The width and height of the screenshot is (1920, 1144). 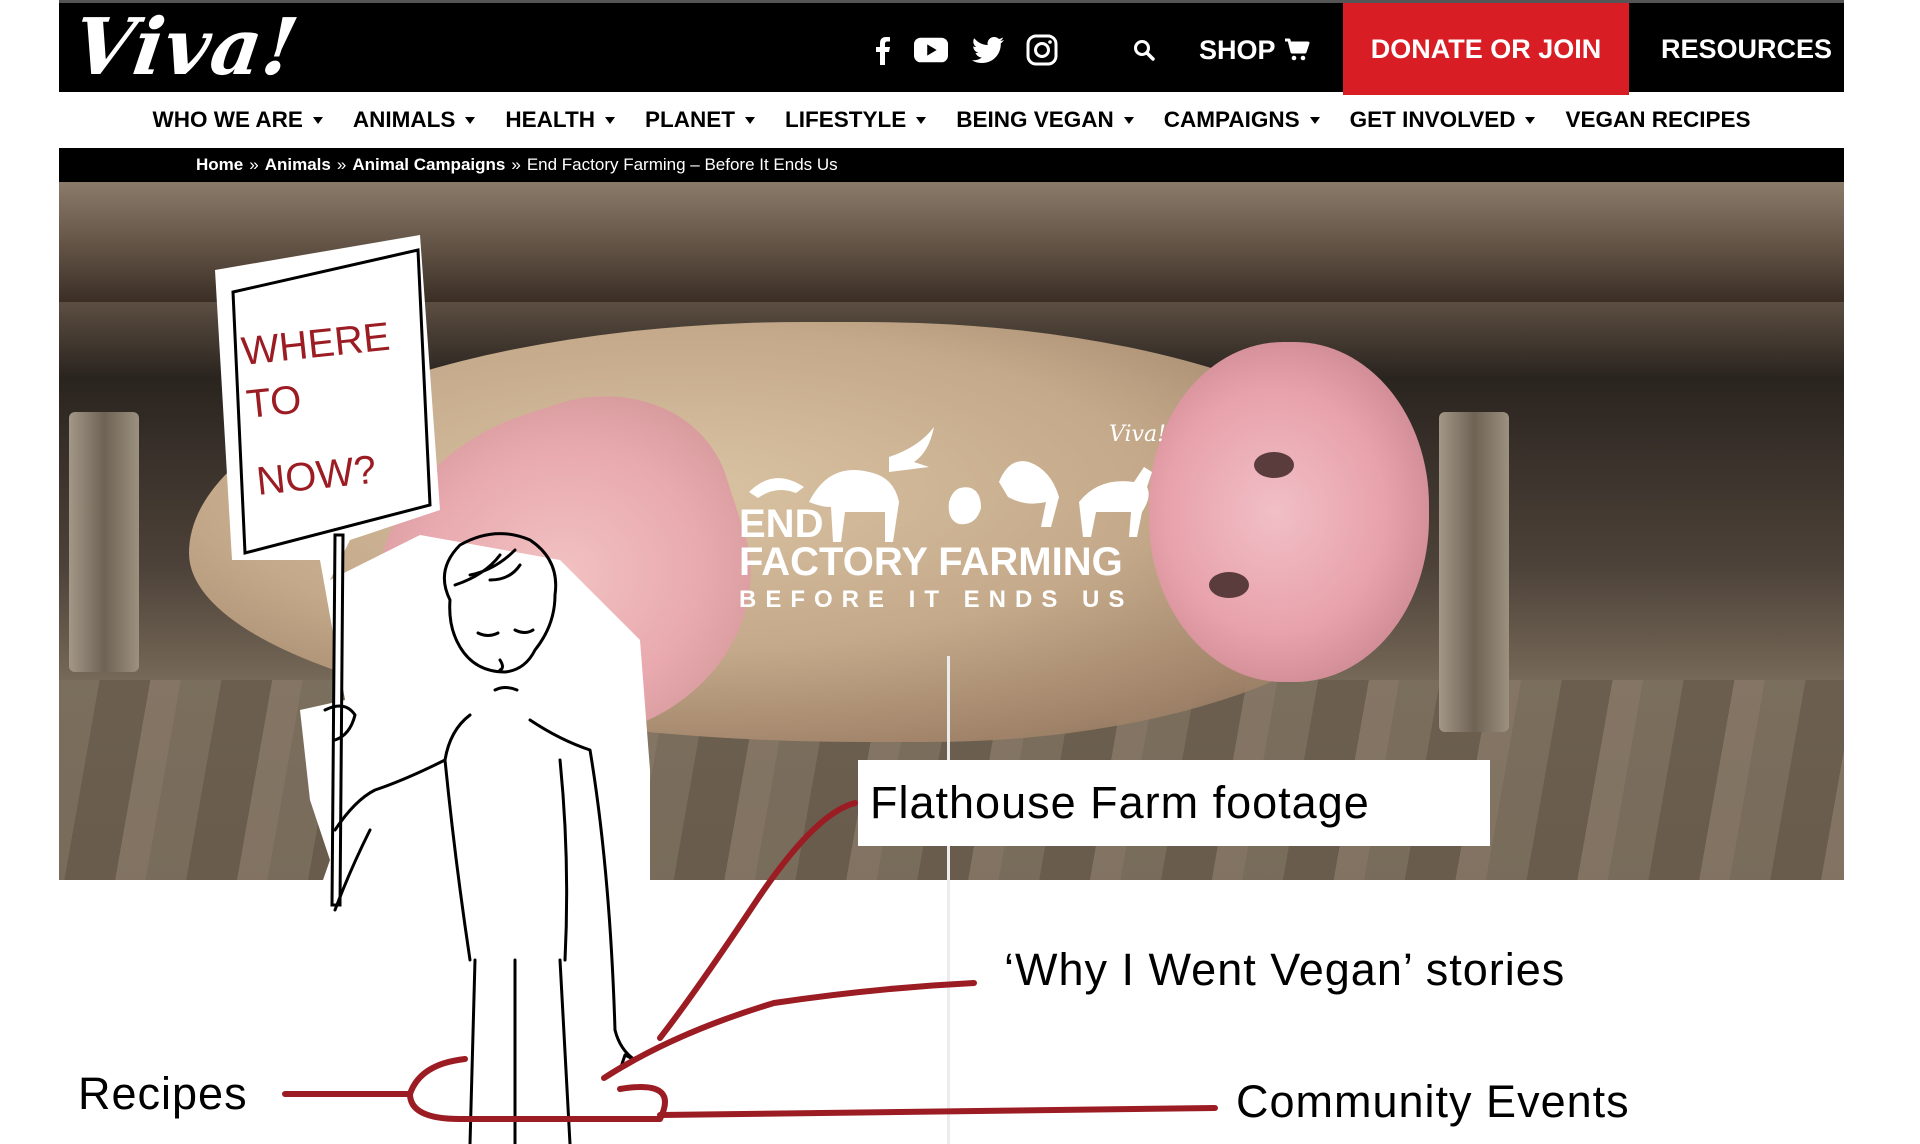 What do you see at coordinates (1120, 802) in the screenshot?
I see `annotation-flathouse-text: Flathouse Farm footage` at bounding box center [1120, 802].